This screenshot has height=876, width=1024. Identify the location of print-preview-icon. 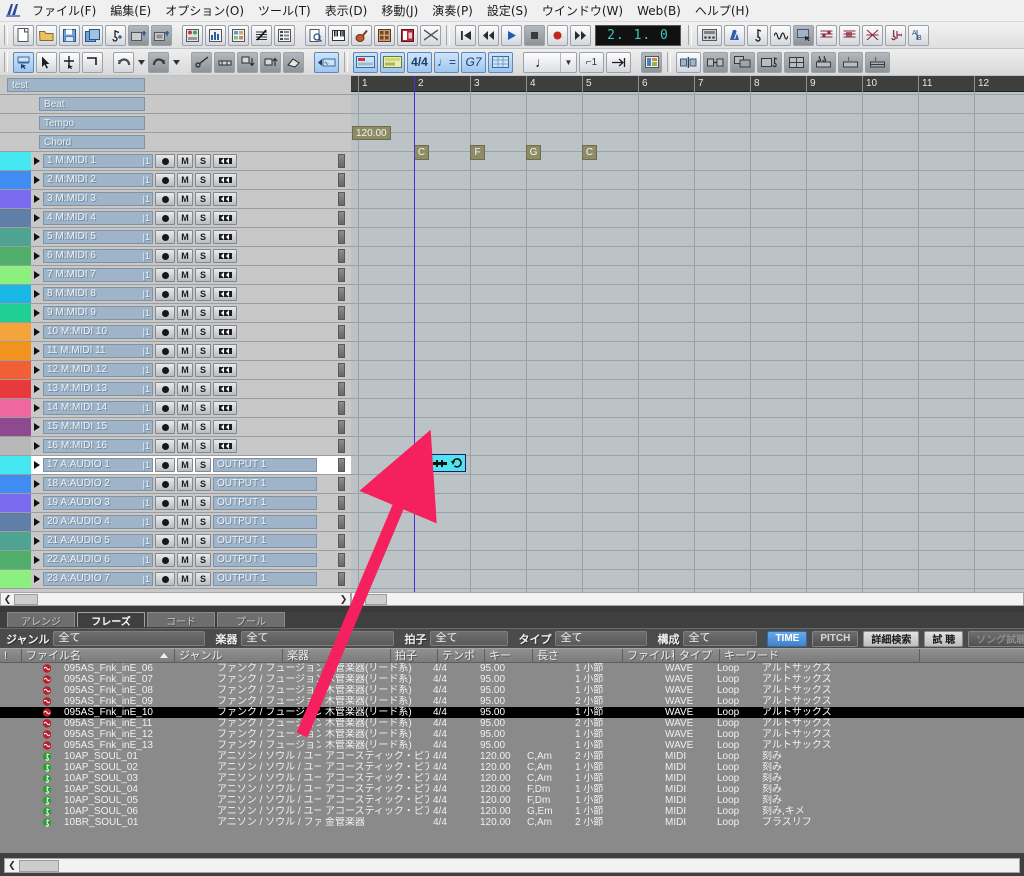
(315, 35).